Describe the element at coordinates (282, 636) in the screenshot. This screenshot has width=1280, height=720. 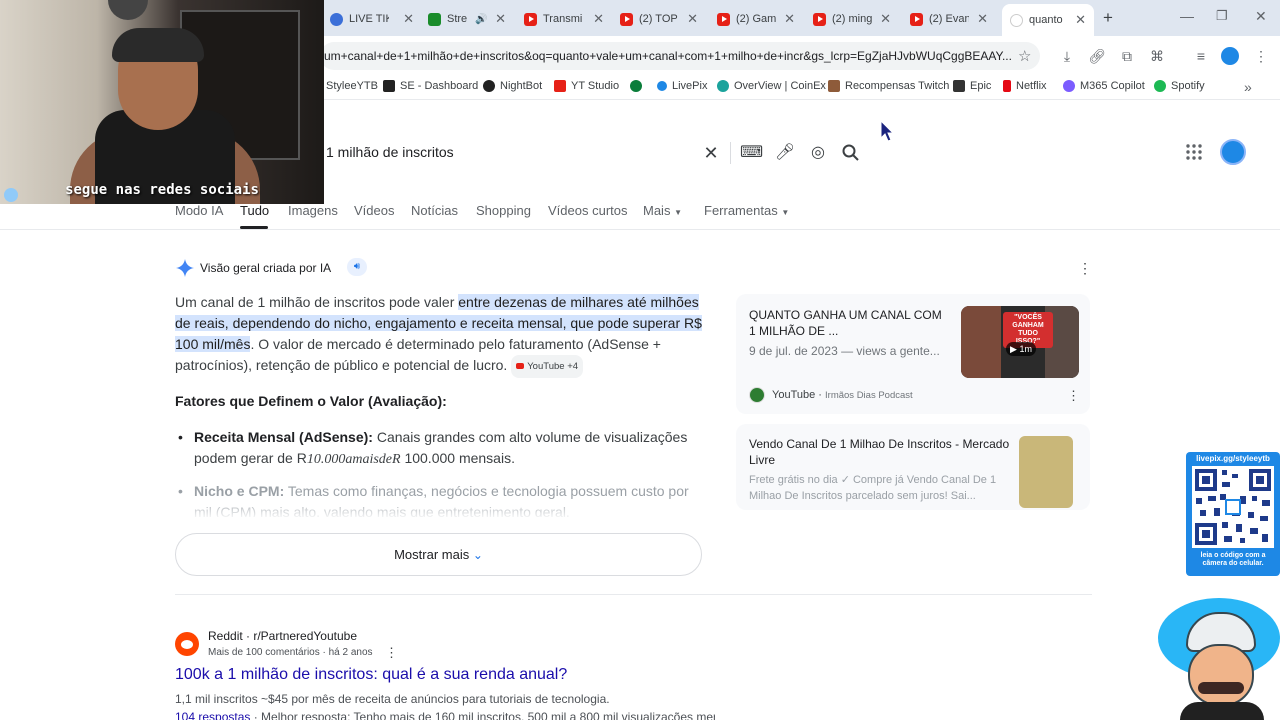
I see `result-site: Reddit · r/PartneredYoutube` at that location.